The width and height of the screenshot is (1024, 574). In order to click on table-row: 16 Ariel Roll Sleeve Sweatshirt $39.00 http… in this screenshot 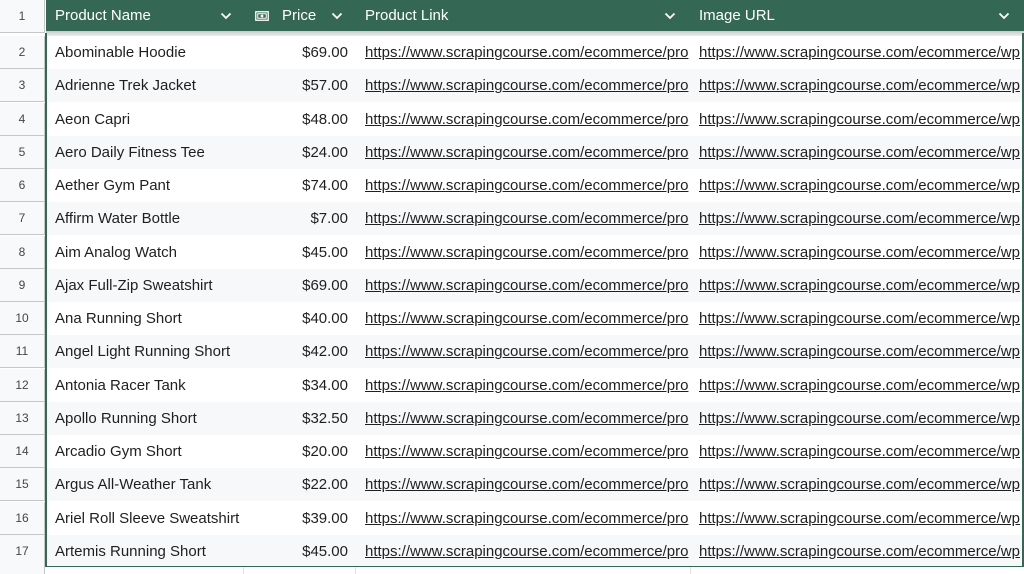, I will do `click(512, 518)`.